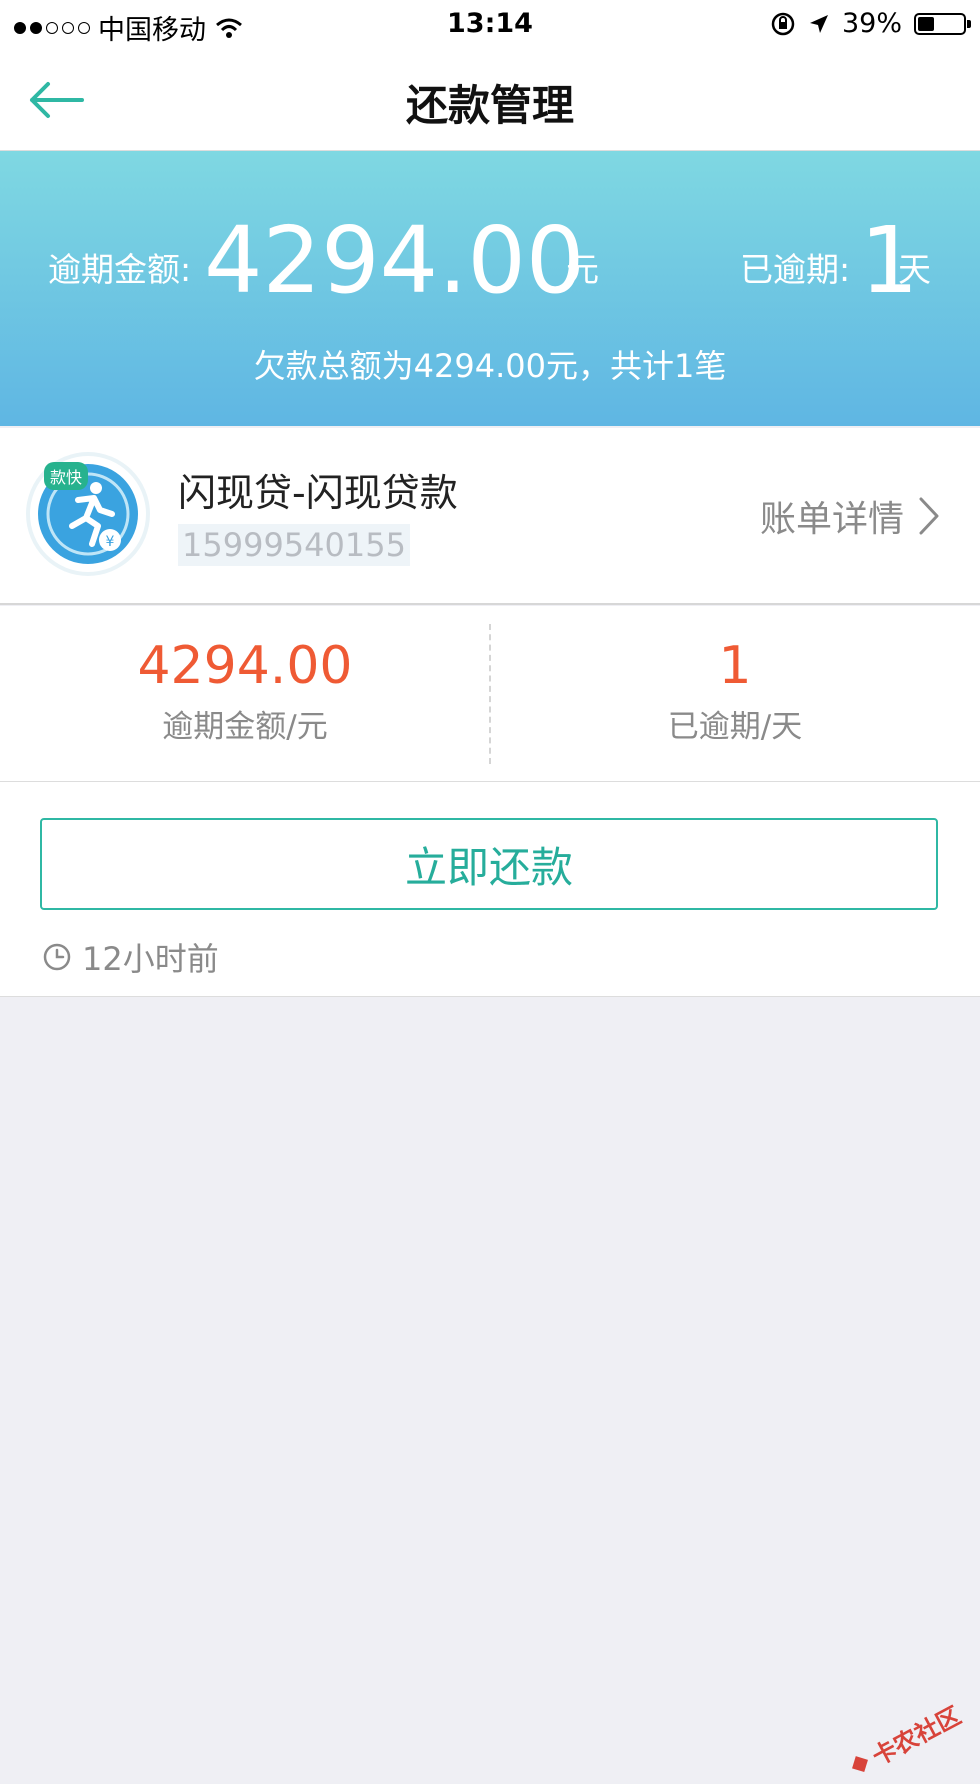  I want to click on repay-section: 立即还款 12小时前, so click(490, 889).